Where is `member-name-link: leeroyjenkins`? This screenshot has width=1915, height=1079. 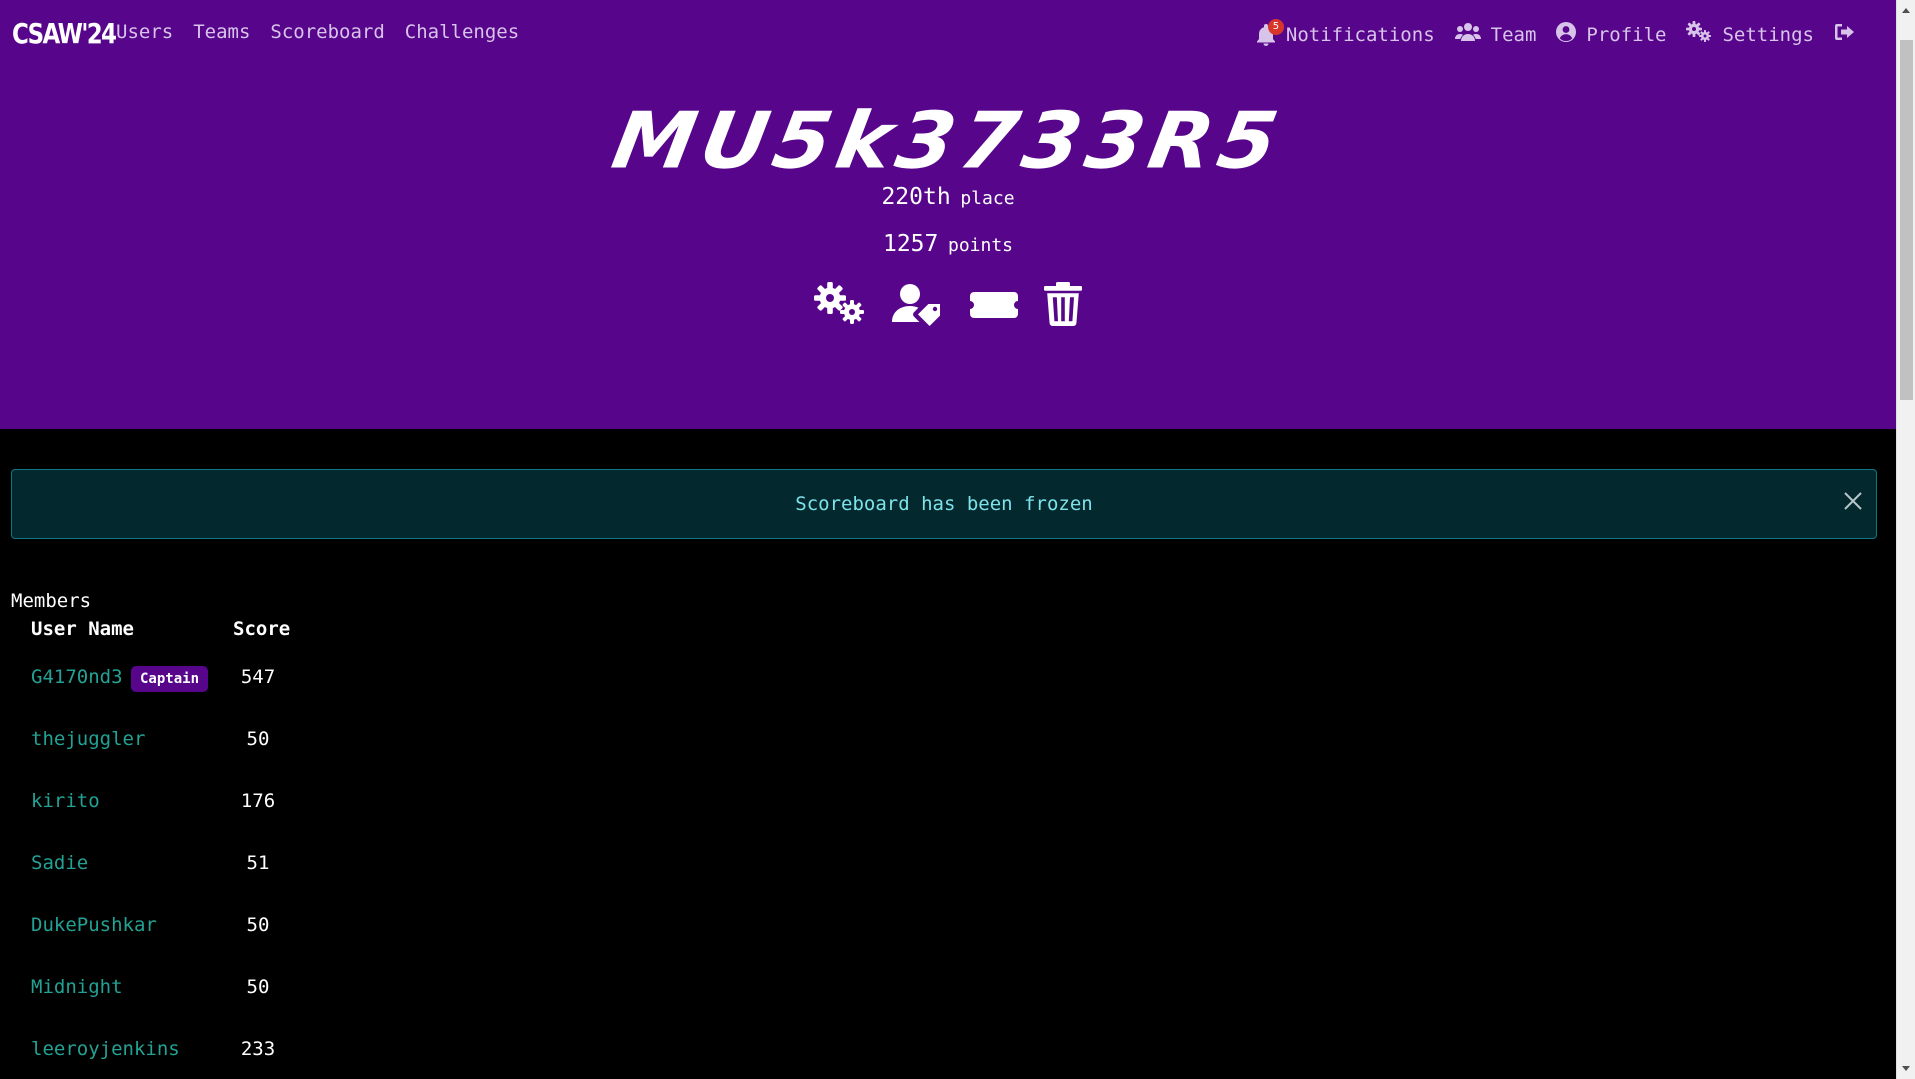
member-name-link: leeroyjenkins is located at coordinates (105, 1049).